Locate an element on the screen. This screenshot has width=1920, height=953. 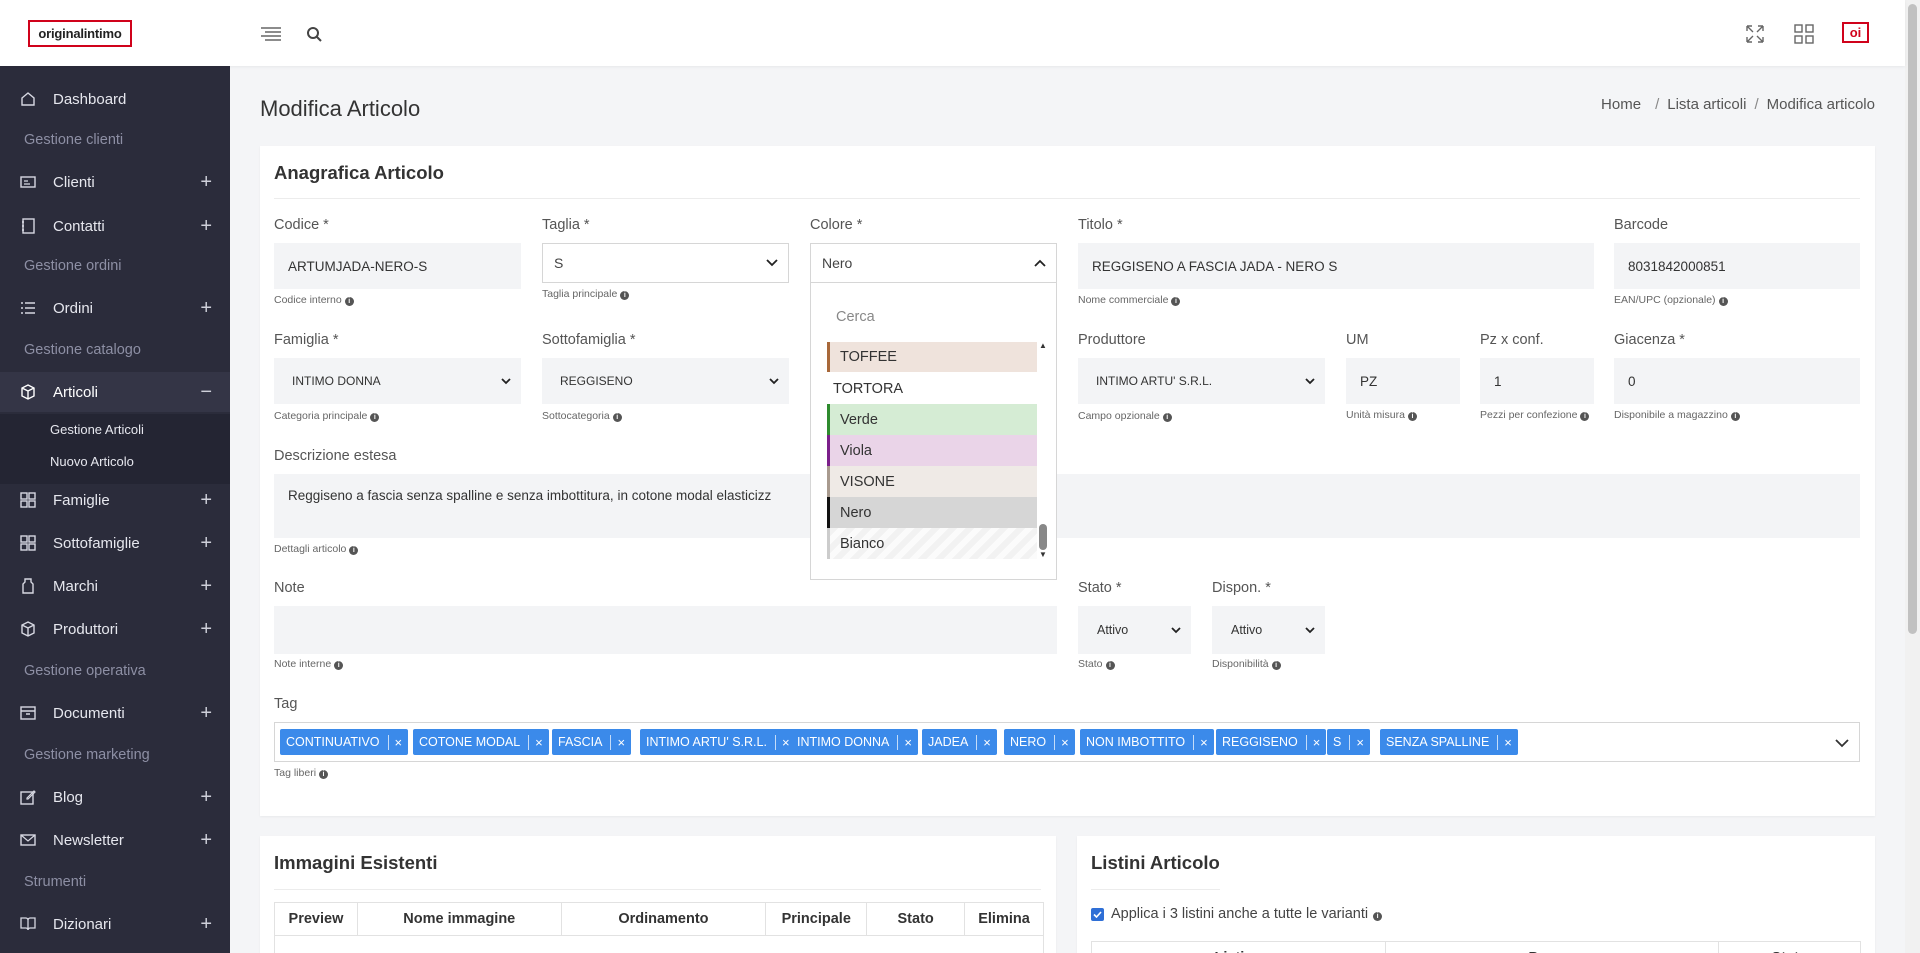
sottofamiglia-help: Sottocategoria i is located at coordinates (582, 416).